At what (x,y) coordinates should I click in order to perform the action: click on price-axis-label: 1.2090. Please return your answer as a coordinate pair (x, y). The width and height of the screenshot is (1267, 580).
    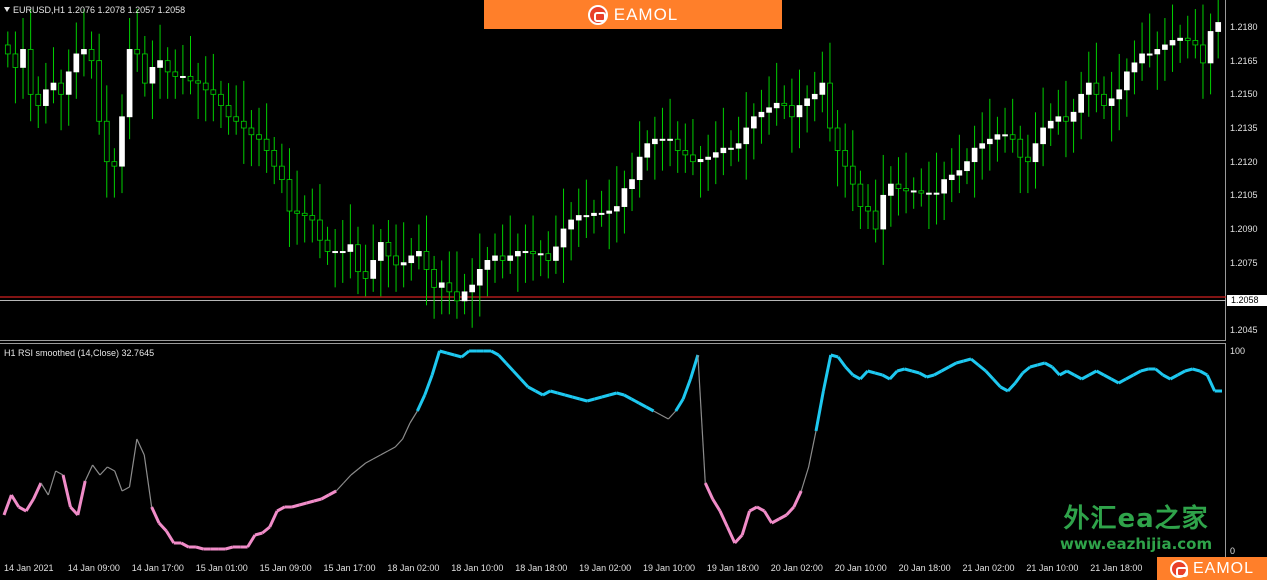
    Looking at the image, I should click on (1244, 229).